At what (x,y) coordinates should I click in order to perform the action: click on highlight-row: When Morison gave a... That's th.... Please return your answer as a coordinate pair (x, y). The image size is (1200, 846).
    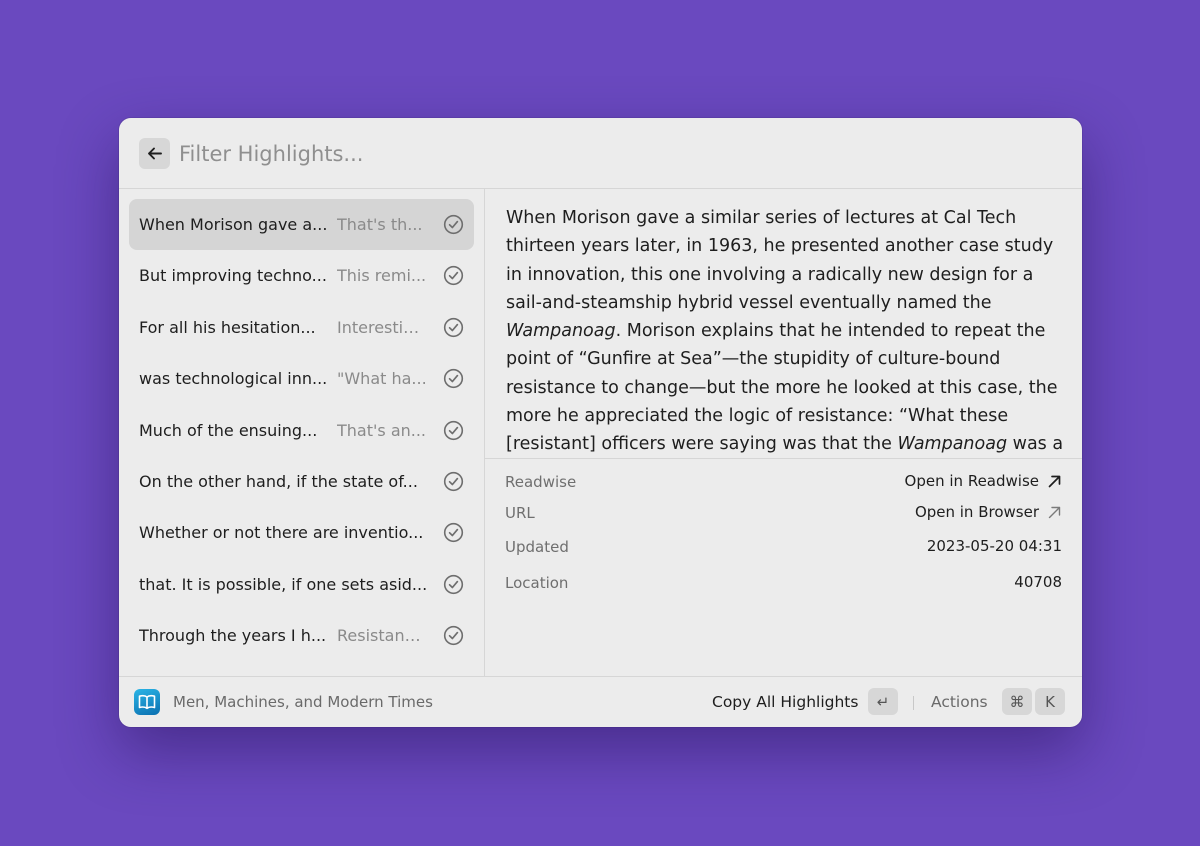
    Looking at the image, I should click on (301, 224).